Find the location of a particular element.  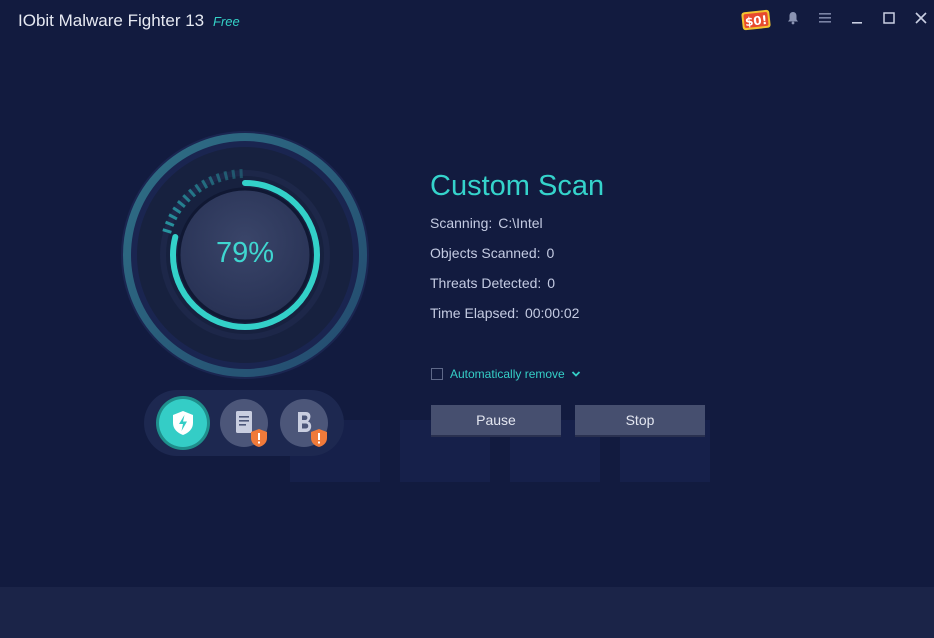

auto-remove-checkbox is located at coordinates (437, 374).